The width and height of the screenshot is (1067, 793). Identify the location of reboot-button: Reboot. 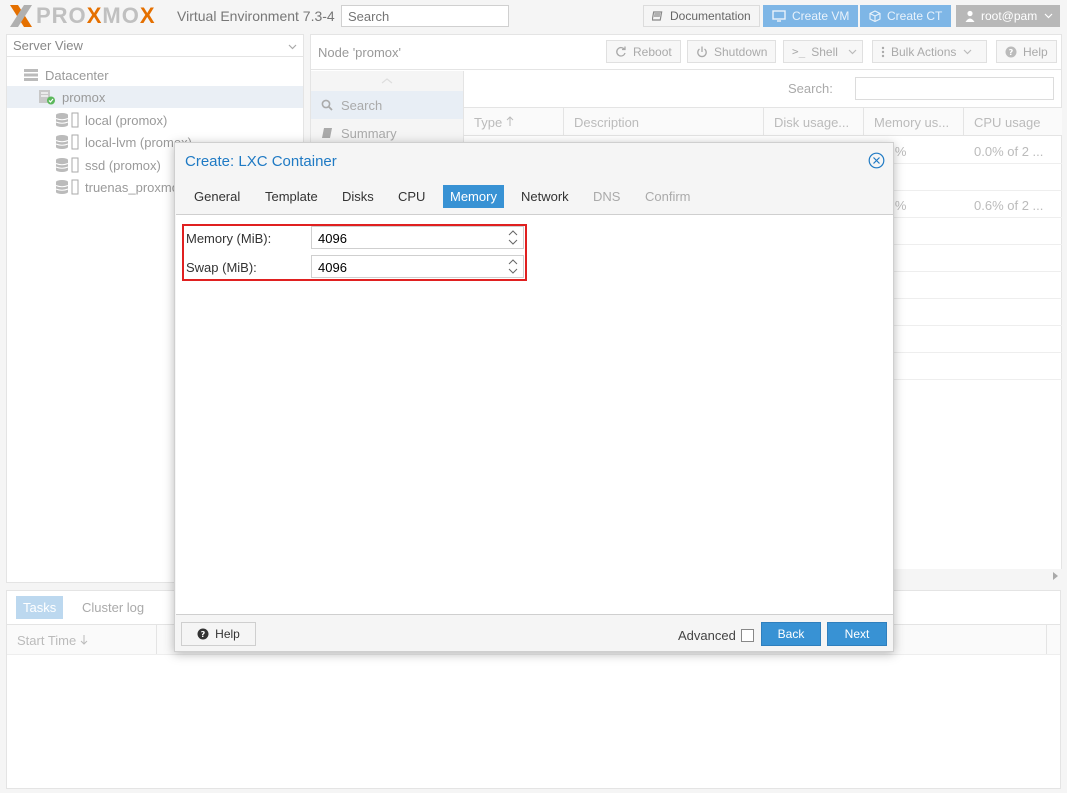
(643, 51).